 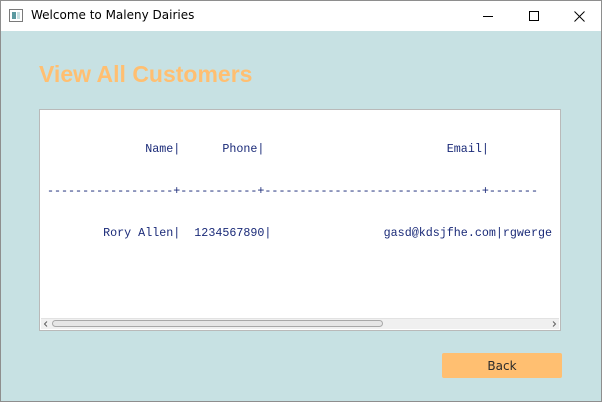 I want to click on title-bar: Welcome to Maleny Dairies, so click(x=301, y=16).